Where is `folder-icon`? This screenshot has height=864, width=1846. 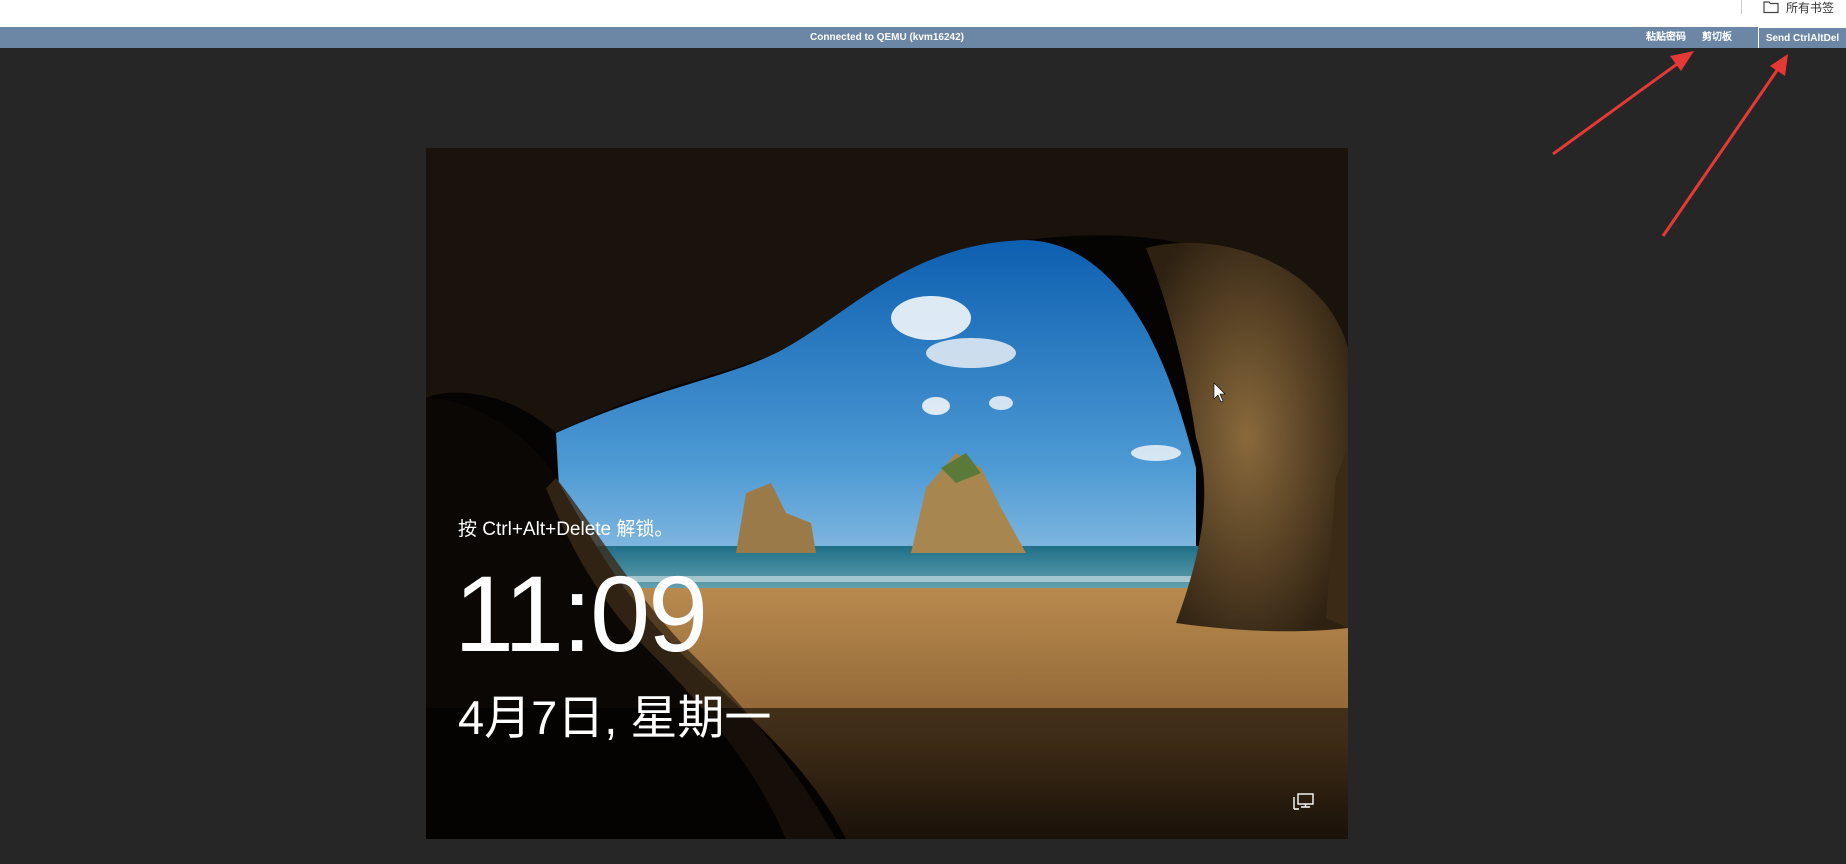 folder-icon is located at coordinates (1771, 7).